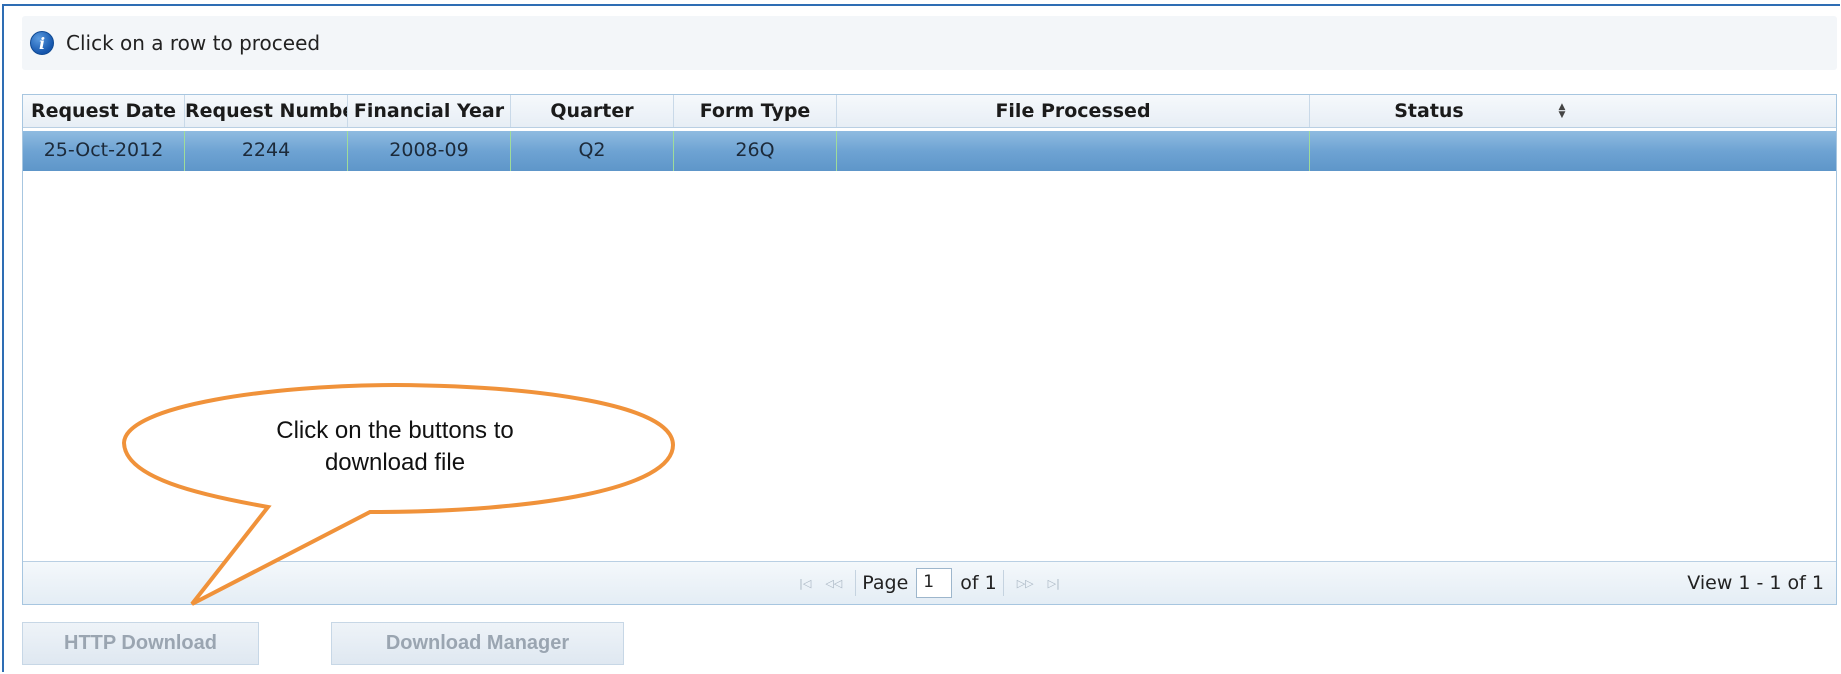  Describe the element at coordinates (42, 43) in the screenshot. I see `info-icon: i` at that location.